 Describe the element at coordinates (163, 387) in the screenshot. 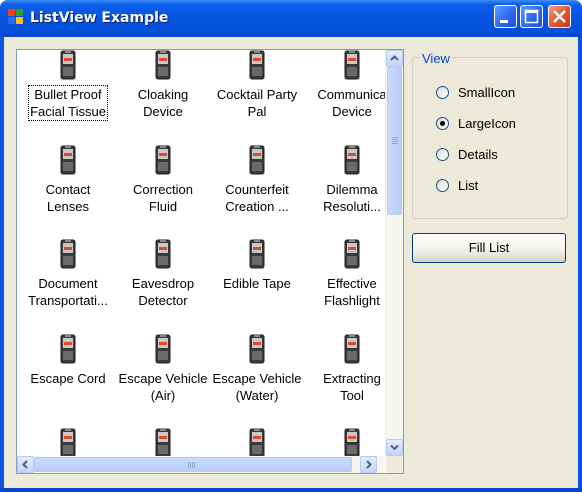

I see `list-item-label: Escape Vehicle (Air)` at that location.